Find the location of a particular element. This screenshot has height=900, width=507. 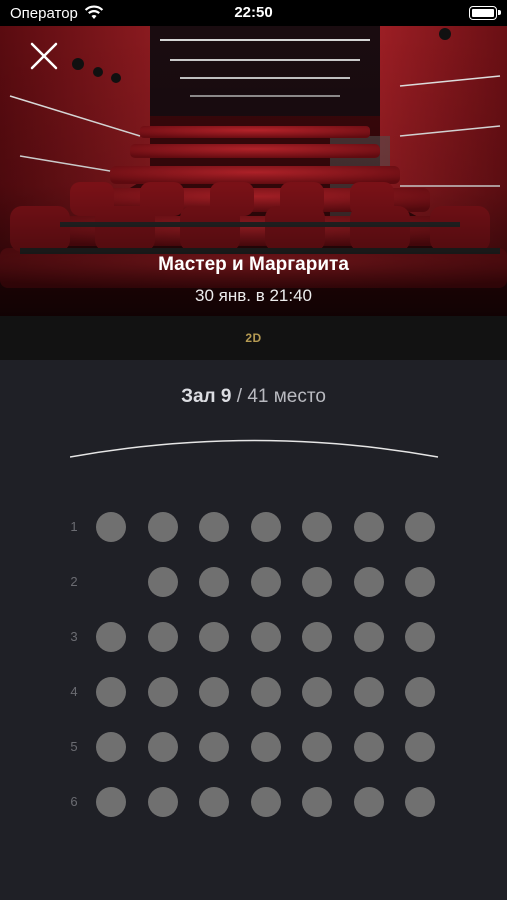

status-bar: Оператор 22:50 is located at coordinates (253, 13).